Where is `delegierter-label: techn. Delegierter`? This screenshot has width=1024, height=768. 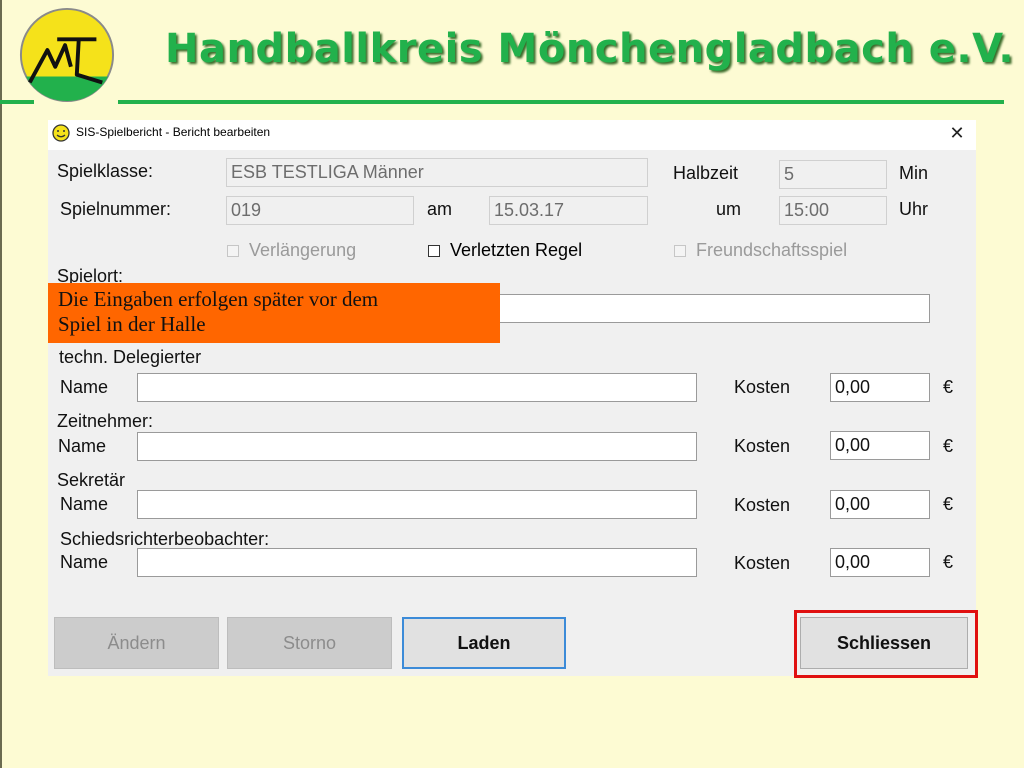 delegierter-label: techn. Delegierter is located at coordinates (130, 357).